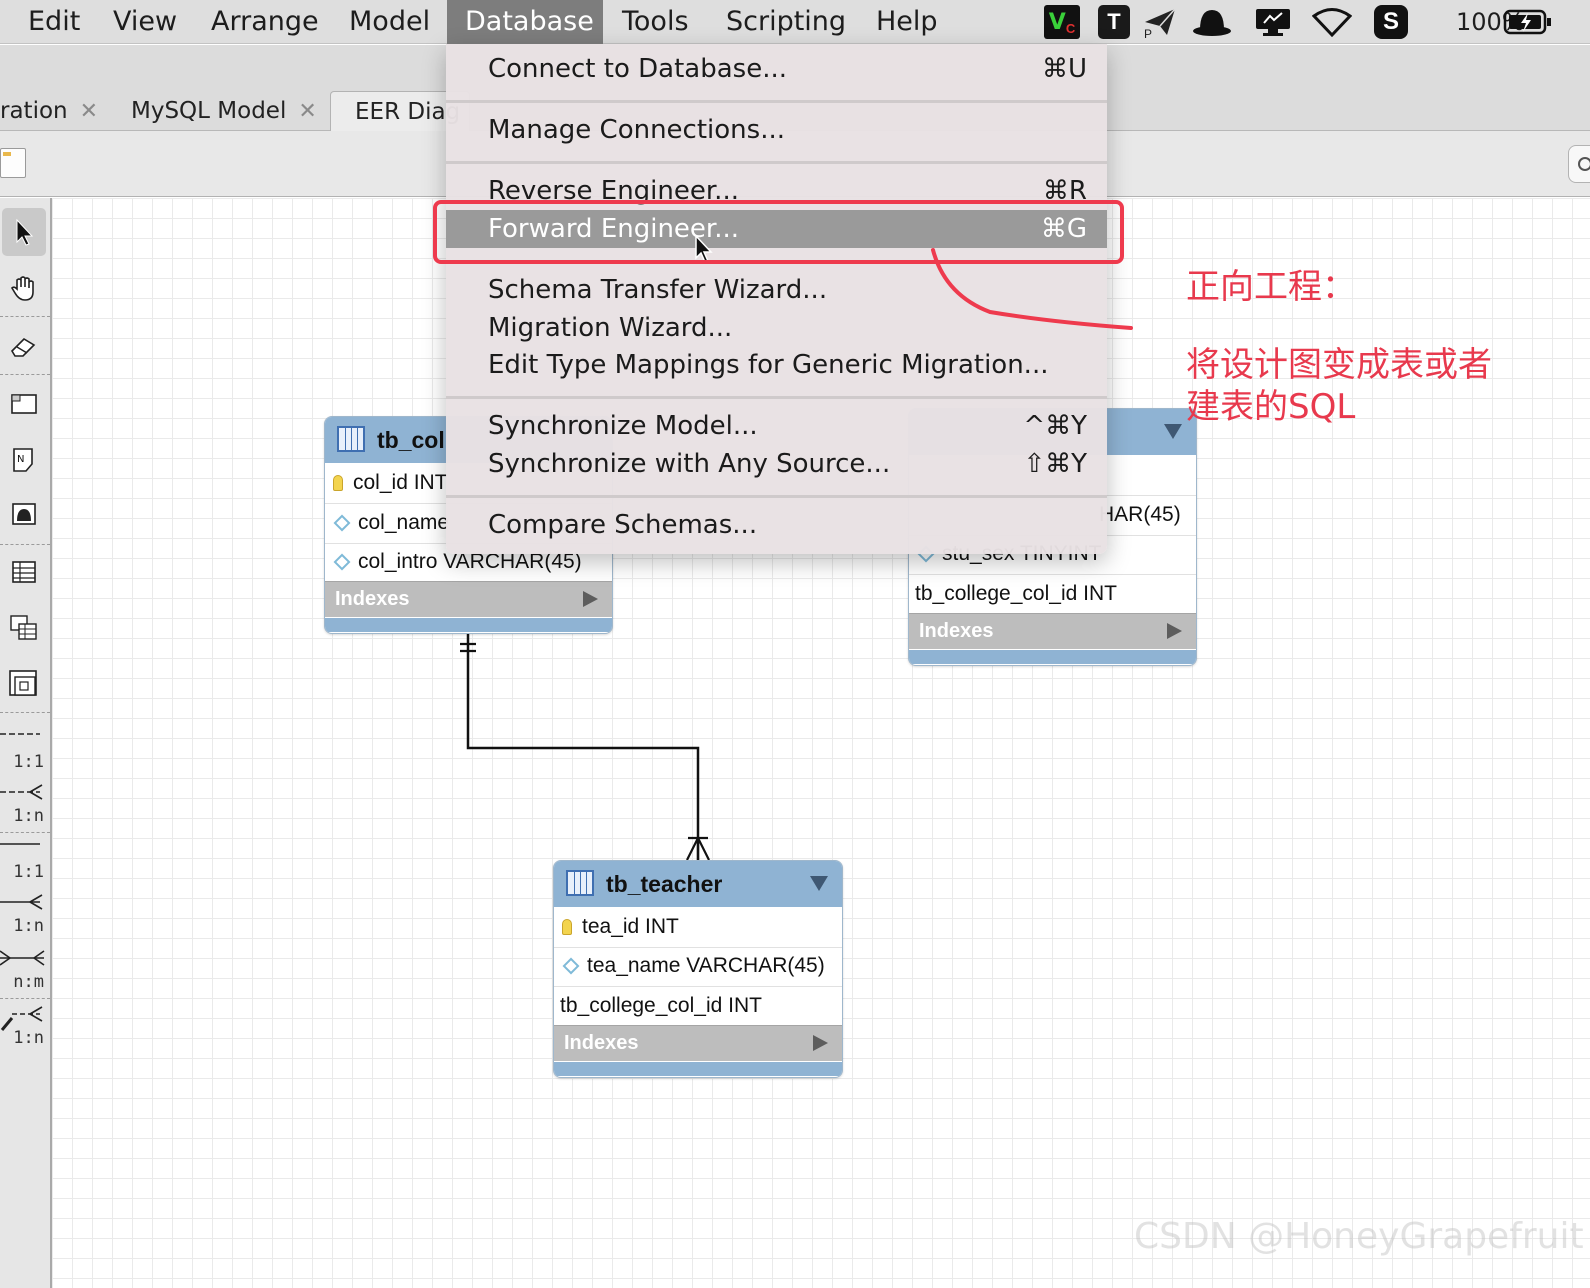 This screenshot has width=1590, height=1288. Describe the element at coordinates (1339, 365) in the screenshot. I see `annotation-line-1: 将设计图变成表或者` at that location.